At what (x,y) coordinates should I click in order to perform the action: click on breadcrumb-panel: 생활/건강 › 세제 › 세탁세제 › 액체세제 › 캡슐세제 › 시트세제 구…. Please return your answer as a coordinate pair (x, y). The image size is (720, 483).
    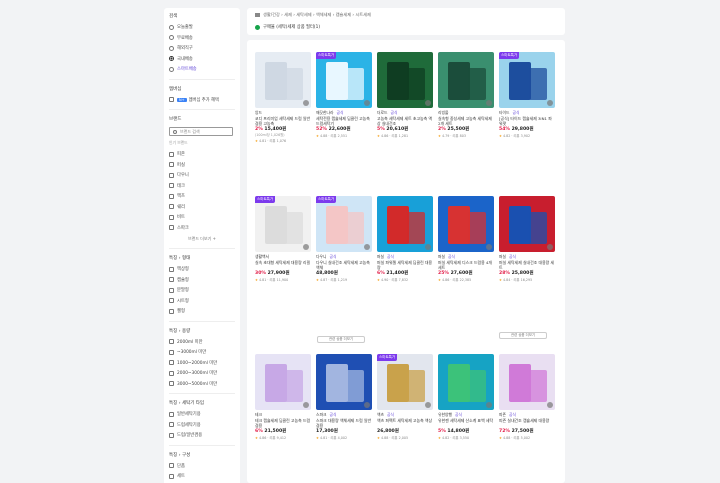
    Looking at the image, I should click on (406, 21).